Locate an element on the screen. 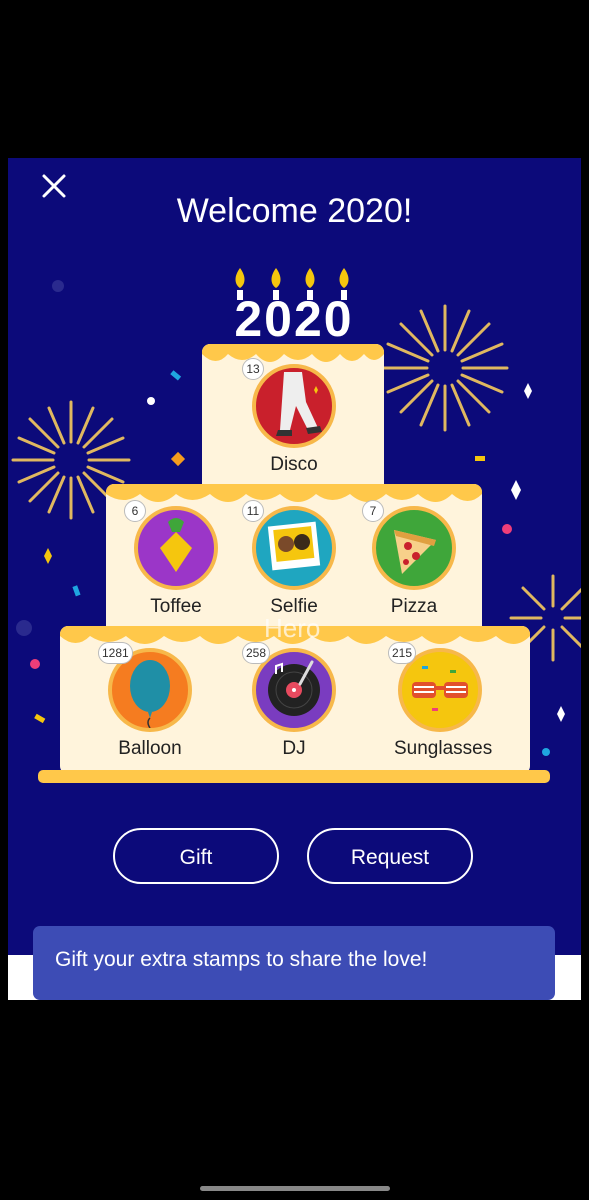  disco-dancer-icon is located at coordinates (299, 404).